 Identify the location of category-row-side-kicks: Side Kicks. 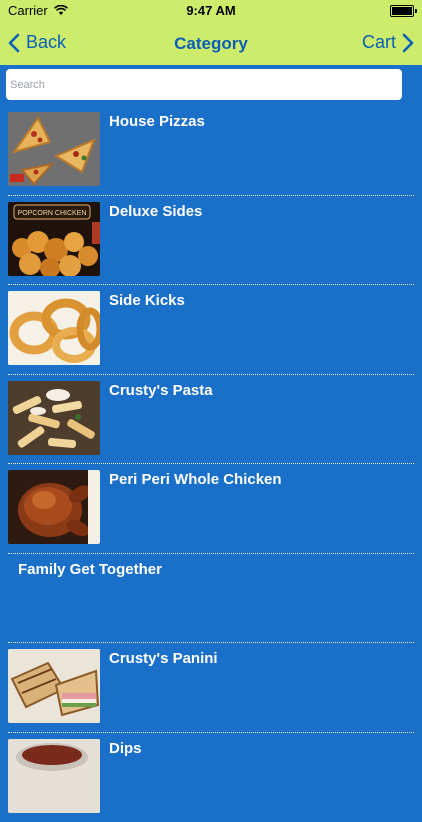
(211, 330).